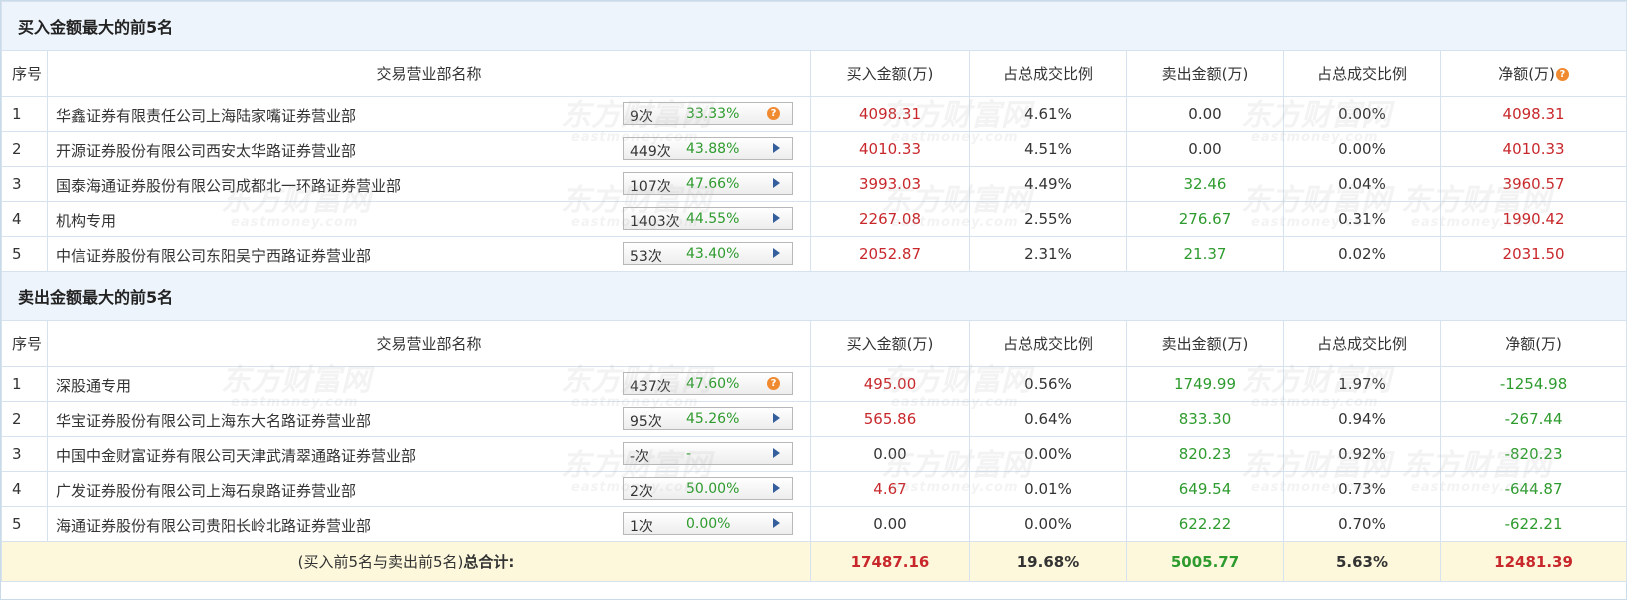  I want to click on col-seq-header-label: 序号, so click(27, 344).